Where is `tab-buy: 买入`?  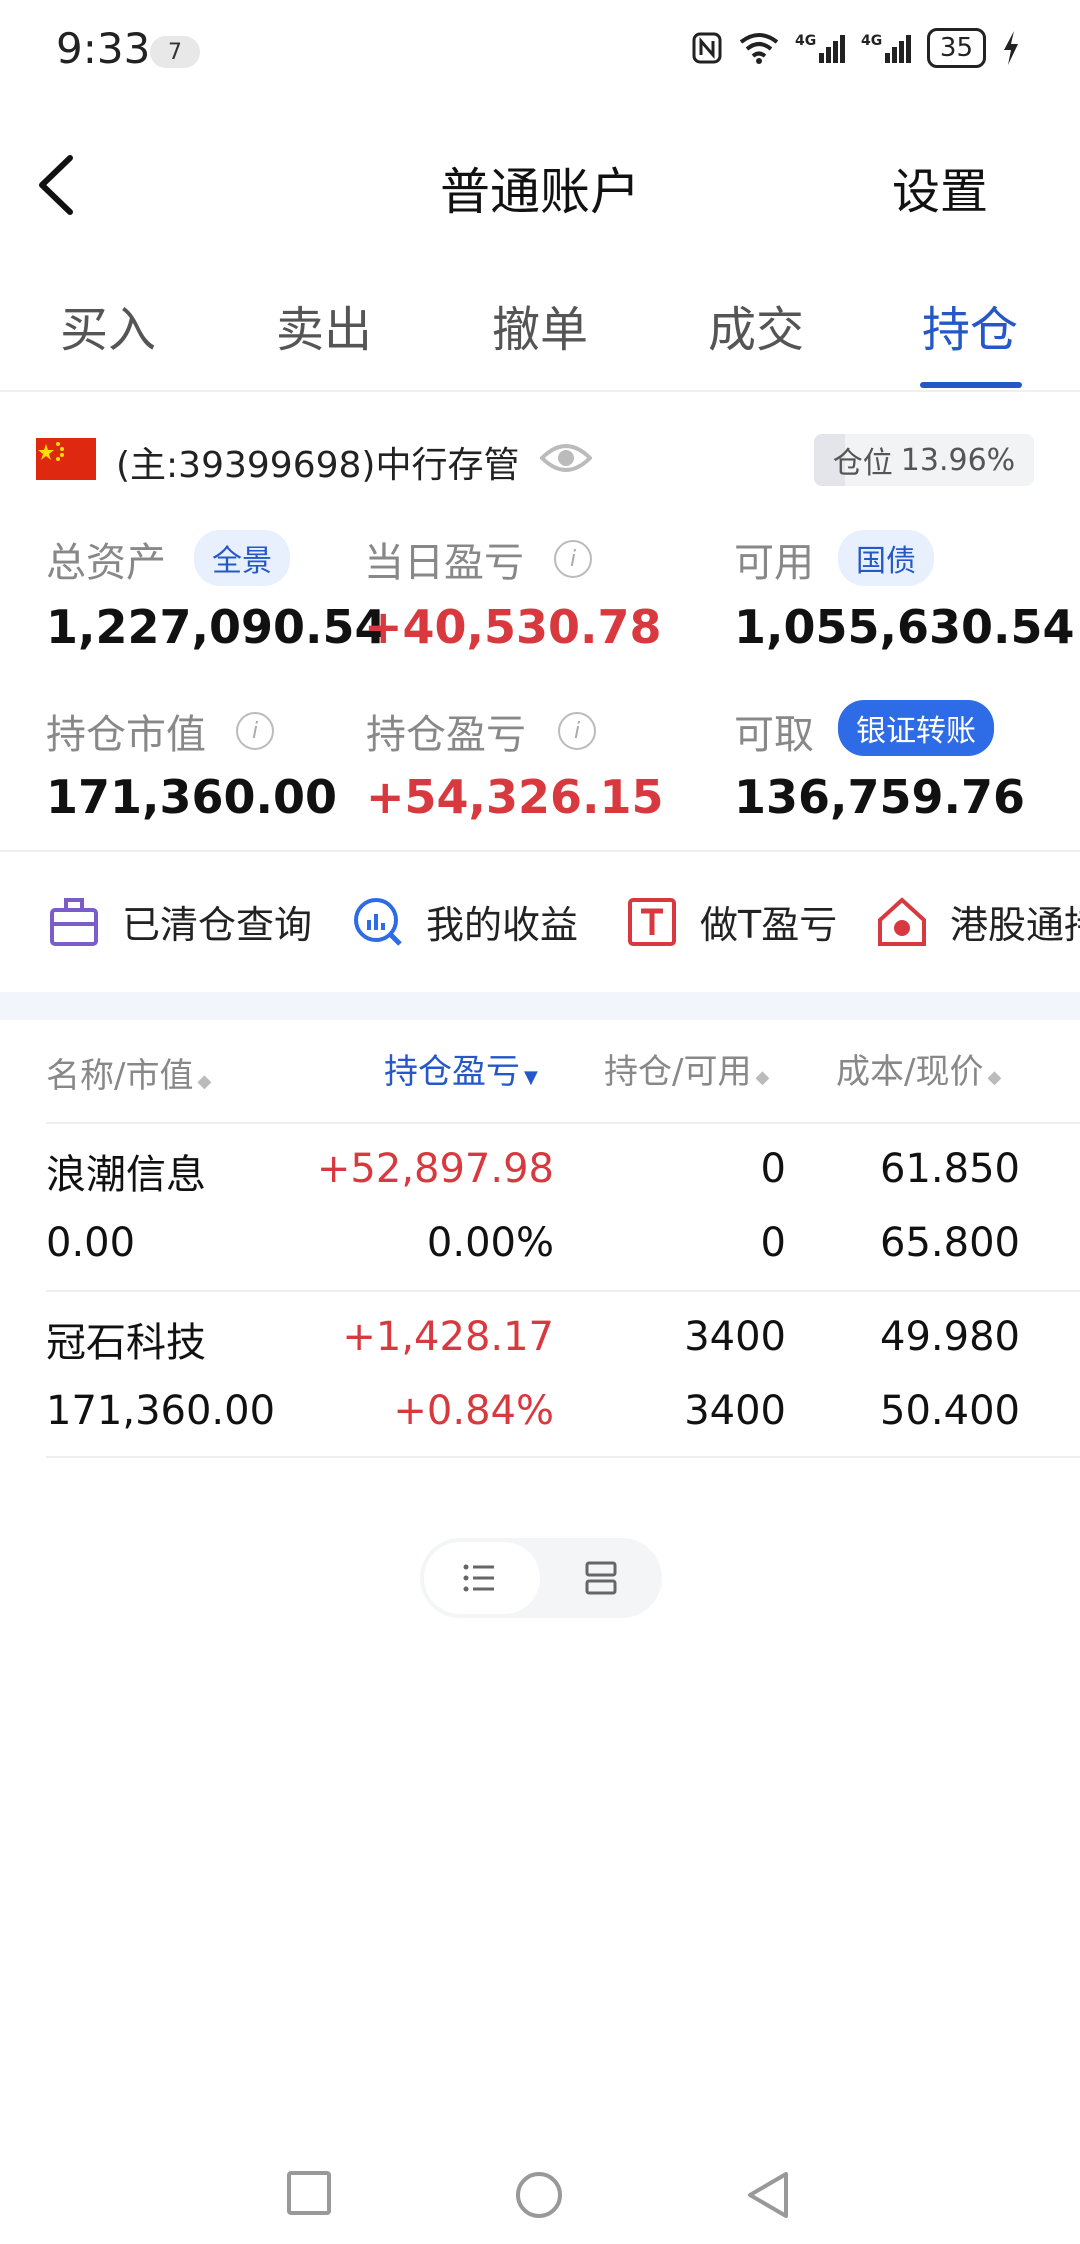 tab-buy: 买入 is located at coordinates (108, 325).